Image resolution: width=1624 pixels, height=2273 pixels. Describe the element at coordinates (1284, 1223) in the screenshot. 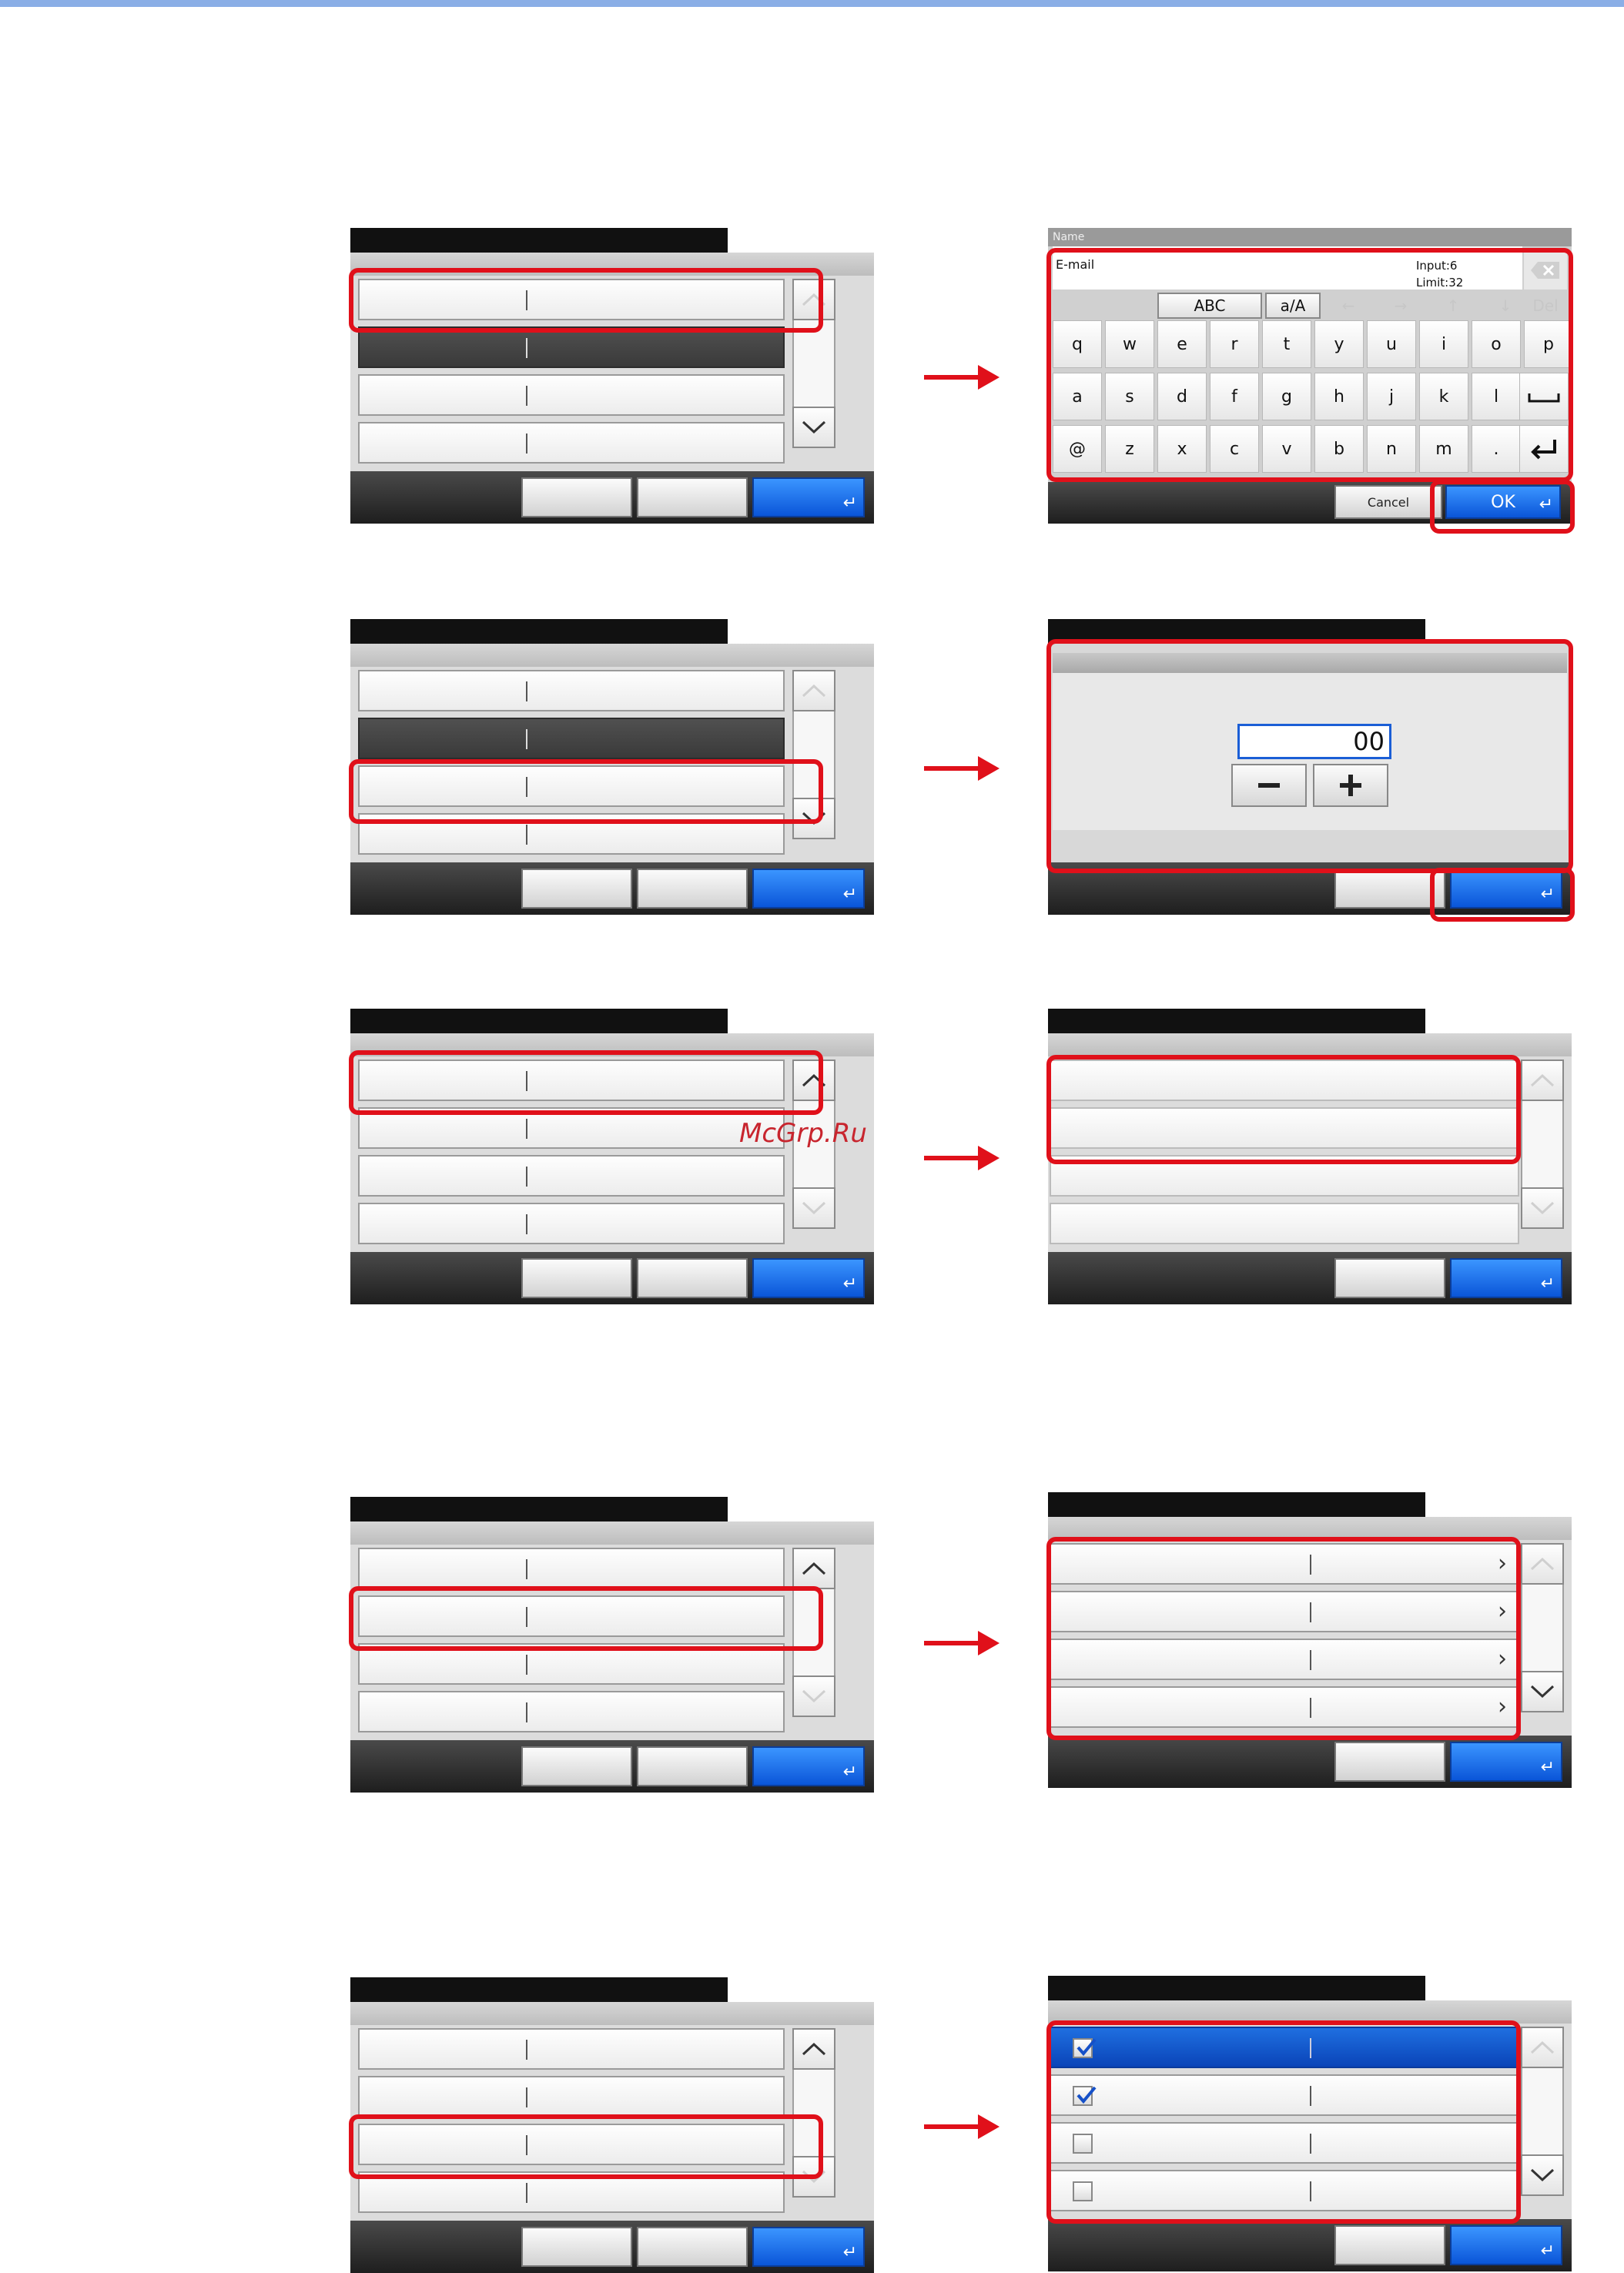

I see `option-item` at that location.